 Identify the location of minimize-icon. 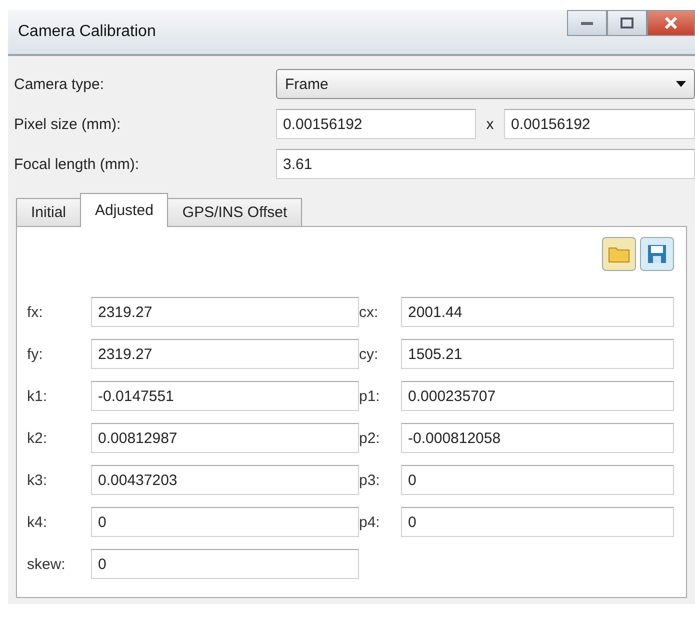
(587, 23).